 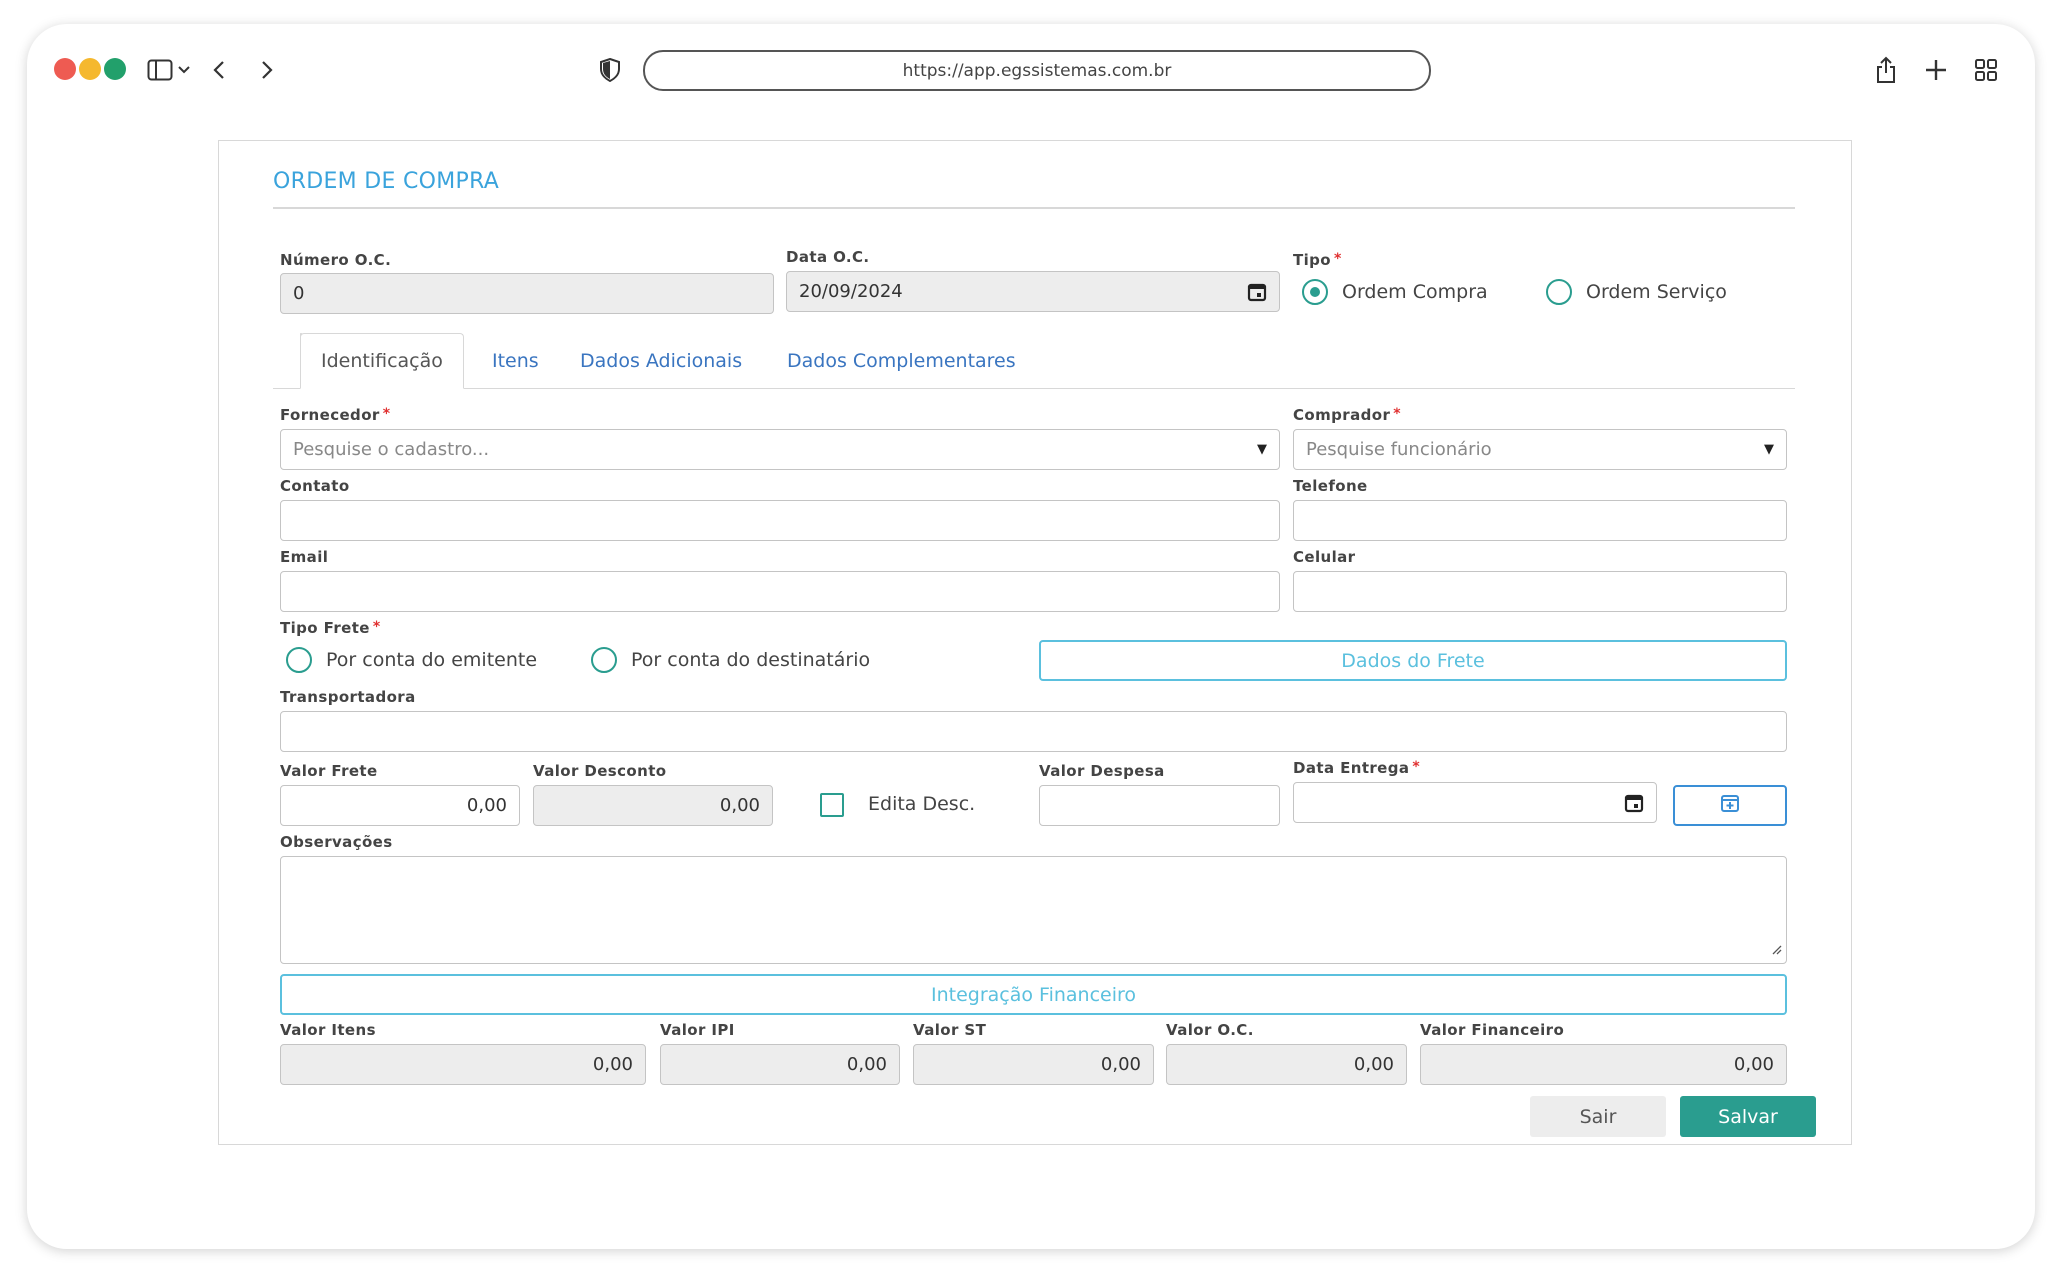 I want to click on address-bar: https://app.egssistemas.com.br, so click(x=1037, y=70).